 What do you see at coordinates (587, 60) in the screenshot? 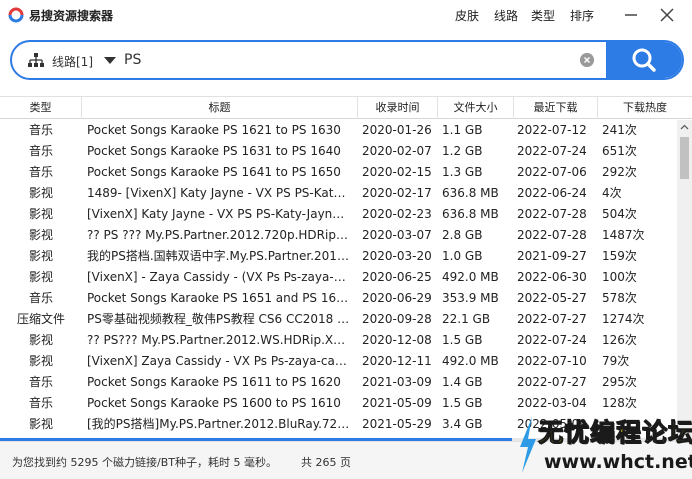
I see `clear-icon` at bounding box center [587, 60].